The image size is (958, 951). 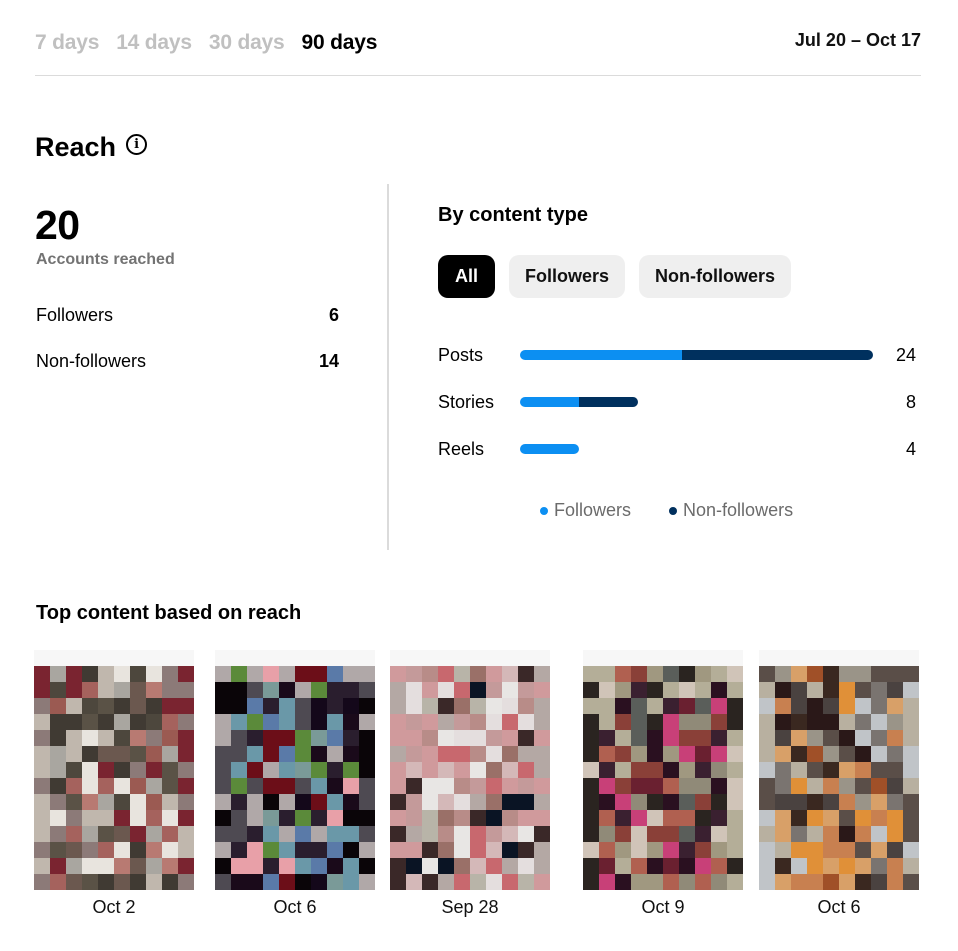 What do you see at coordinates (549, 449) in the screenshot?
I see `bar-reels-followers` at bounding box center [549, 449].